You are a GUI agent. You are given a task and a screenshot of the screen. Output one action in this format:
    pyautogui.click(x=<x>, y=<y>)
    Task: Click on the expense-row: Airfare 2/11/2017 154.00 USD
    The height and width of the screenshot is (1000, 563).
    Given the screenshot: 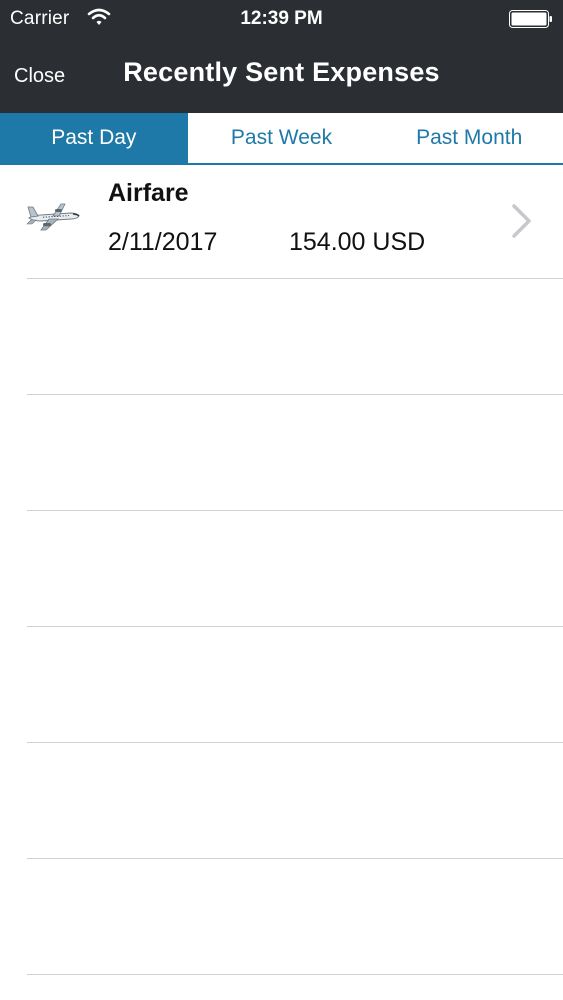 What is the action you would take?
    pyautogui.click(x=281, y=222)
    